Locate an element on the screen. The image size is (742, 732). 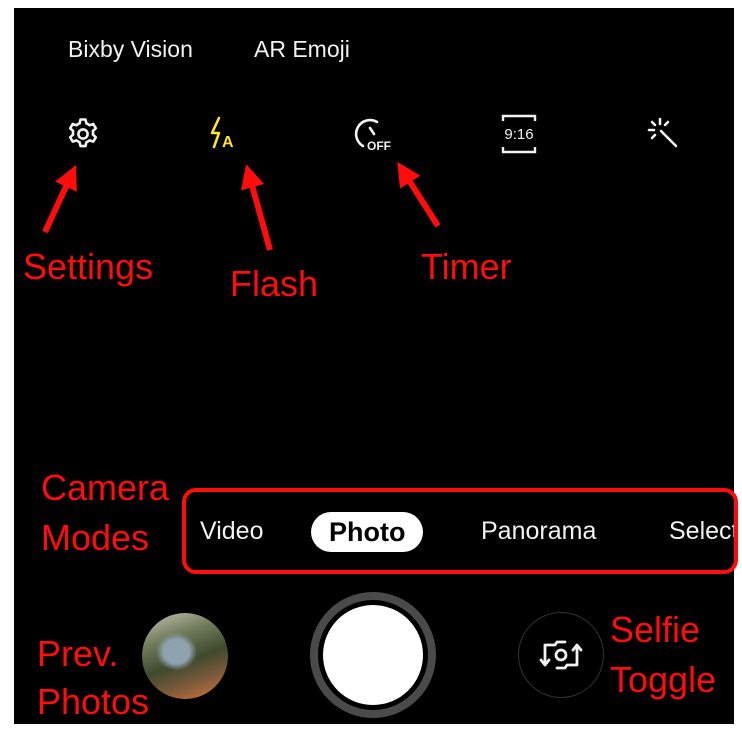
flash-auto-icon: A is located at coordinates (222, 133).